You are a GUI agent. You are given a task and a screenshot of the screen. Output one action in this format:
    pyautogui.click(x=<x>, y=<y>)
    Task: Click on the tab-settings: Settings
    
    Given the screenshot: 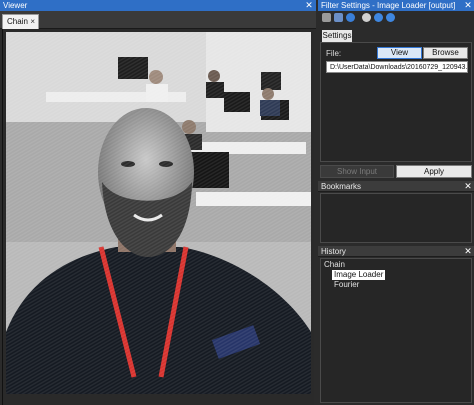 What is the action you would take?
    pyautogui.click(x=337, y=36)
    